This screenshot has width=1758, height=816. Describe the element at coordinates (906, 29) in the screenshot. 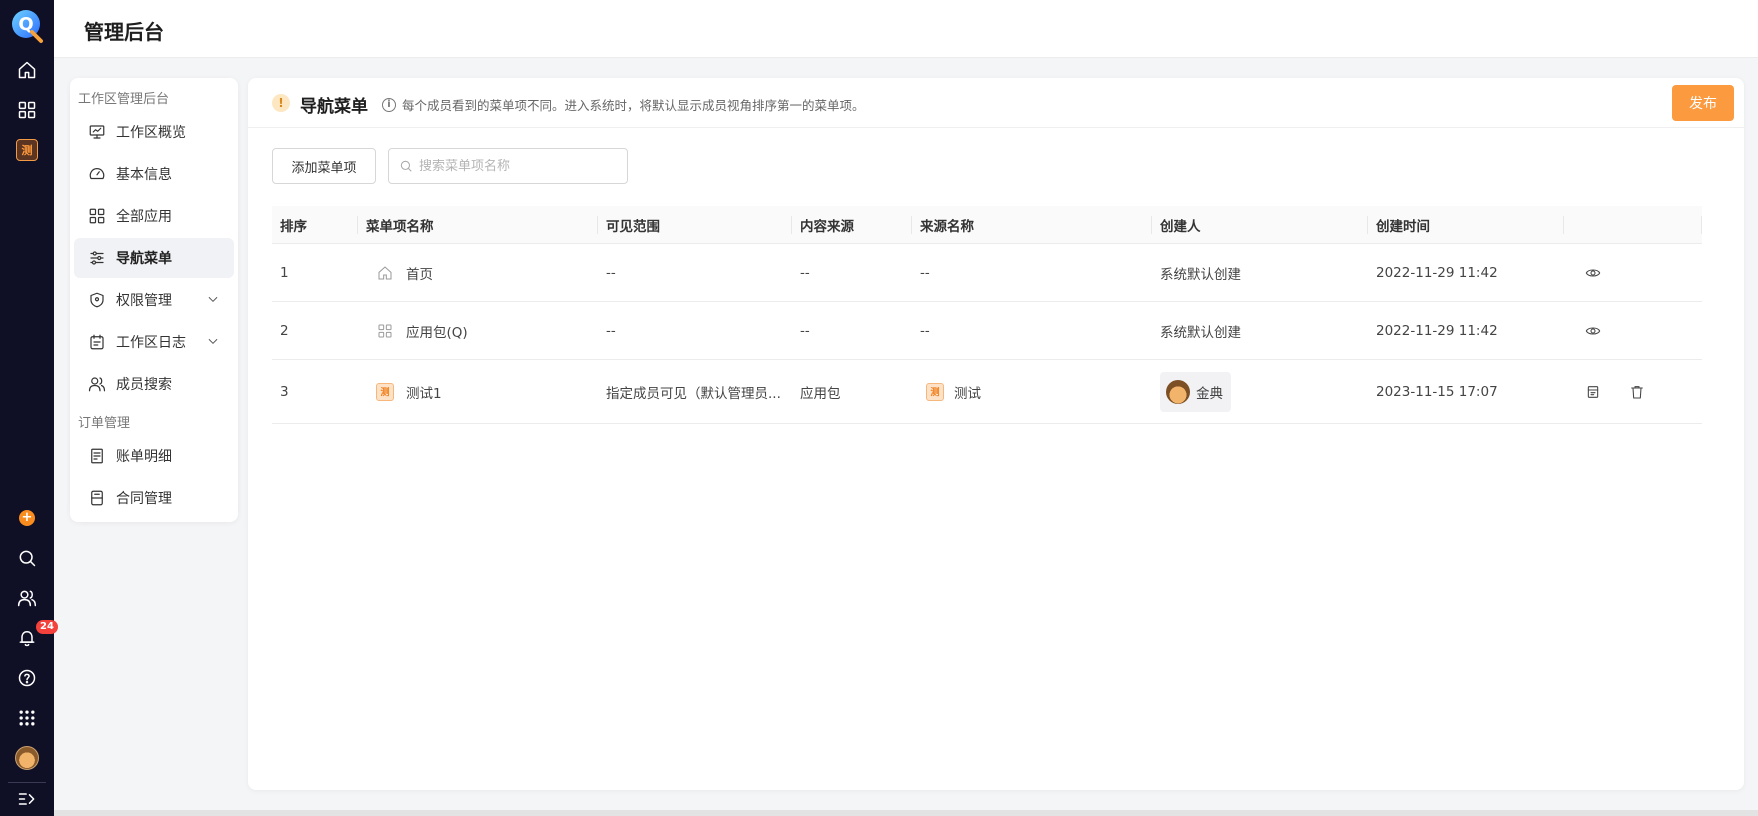

I see `top-header: 管理后台` at that location.